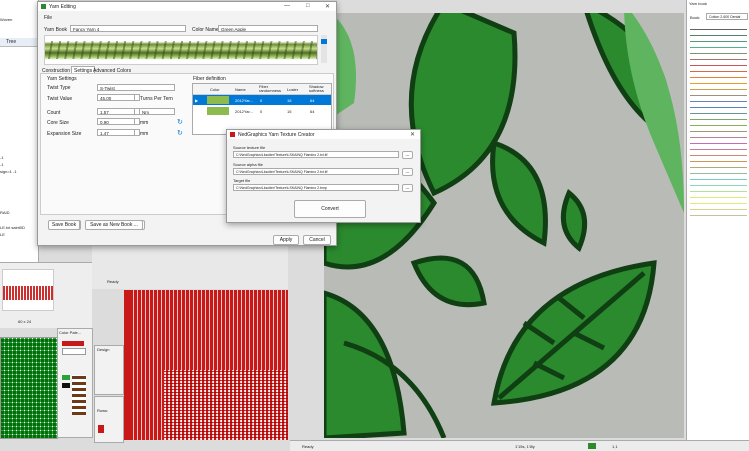 Image resolution: width=749 pixels, height=451 pixels. What do you see at coordinates (324, 41) in the screenshot?
I see `preview-scroll-thumb` at bounding box center [324, 41].